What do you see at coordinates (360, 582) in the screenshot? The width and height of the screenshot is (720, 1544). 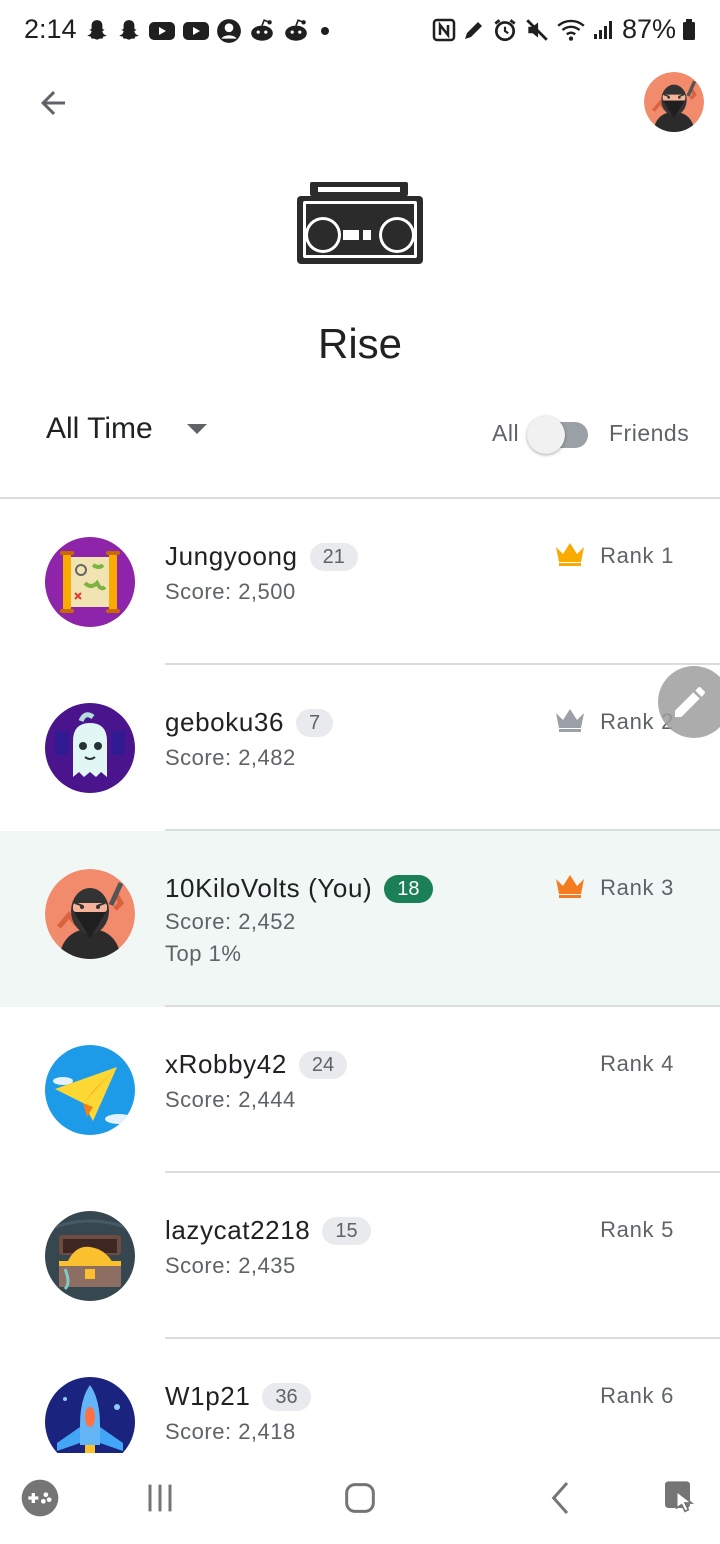 I see `leaderboard-row: Jungyoong 21 Score: 2,500 Rank 1` at bounding box center [360, 582].